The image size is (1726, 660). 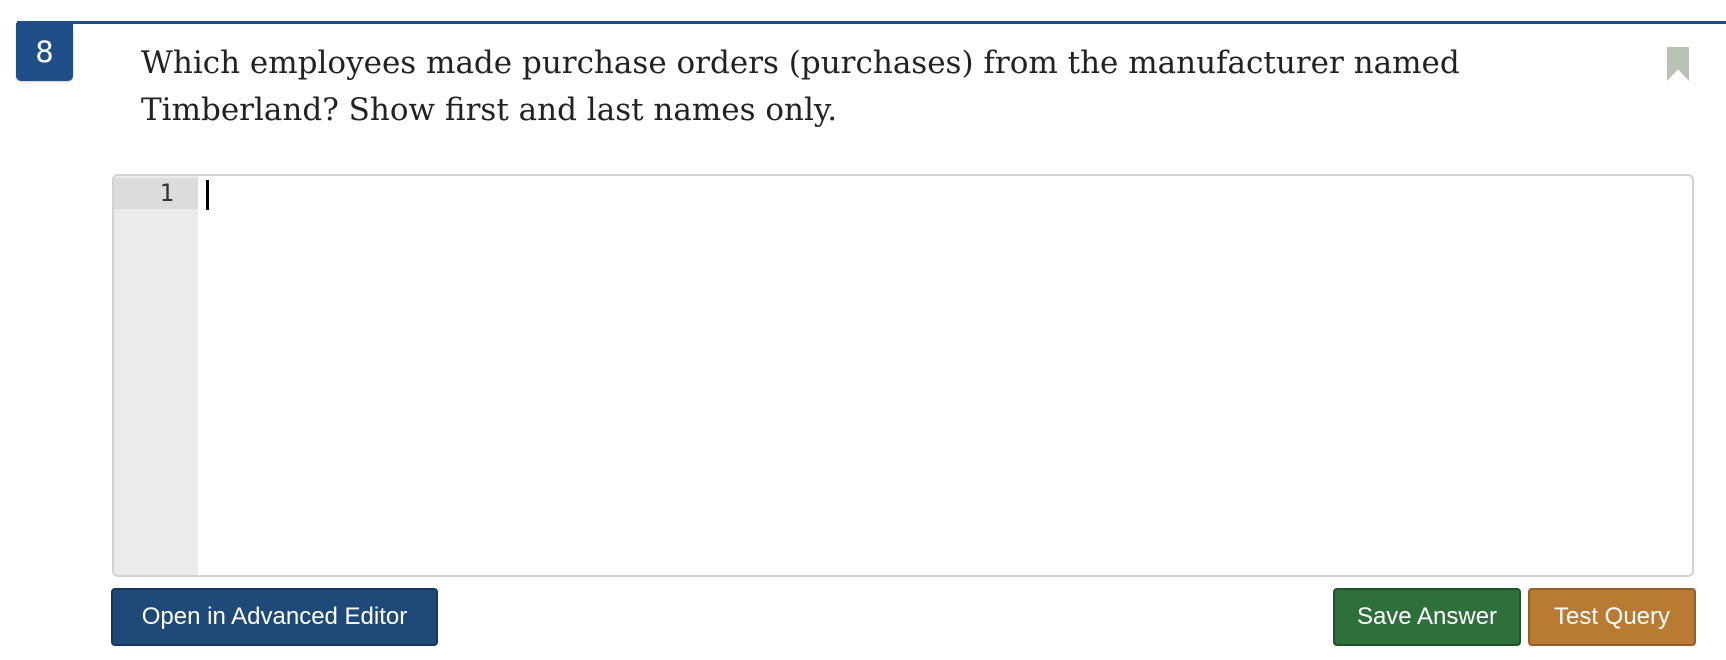 I want to click on bookmark-icon, so click(x=1678, y=64).